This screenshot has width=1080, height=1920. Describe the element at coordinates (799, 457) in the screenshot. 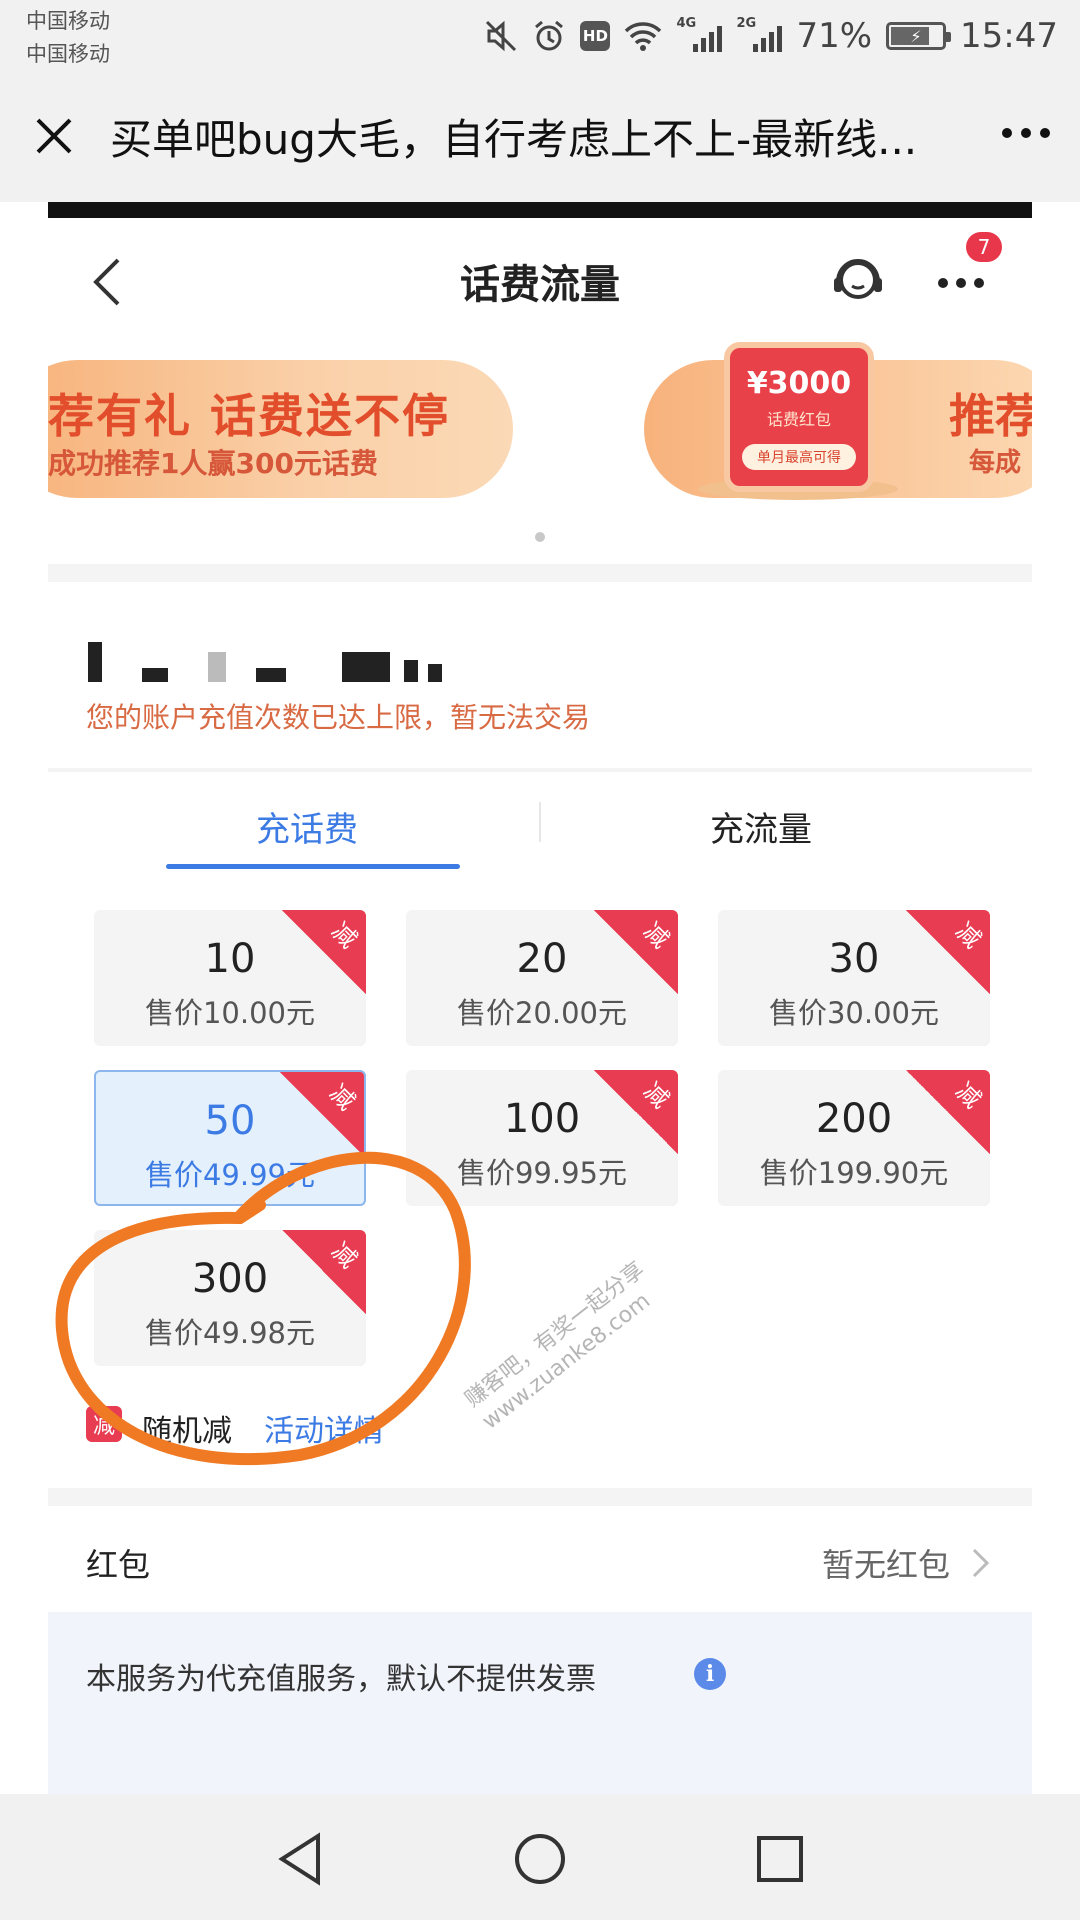

I see `red-envelope-cta: 单月最高可得` at that location.